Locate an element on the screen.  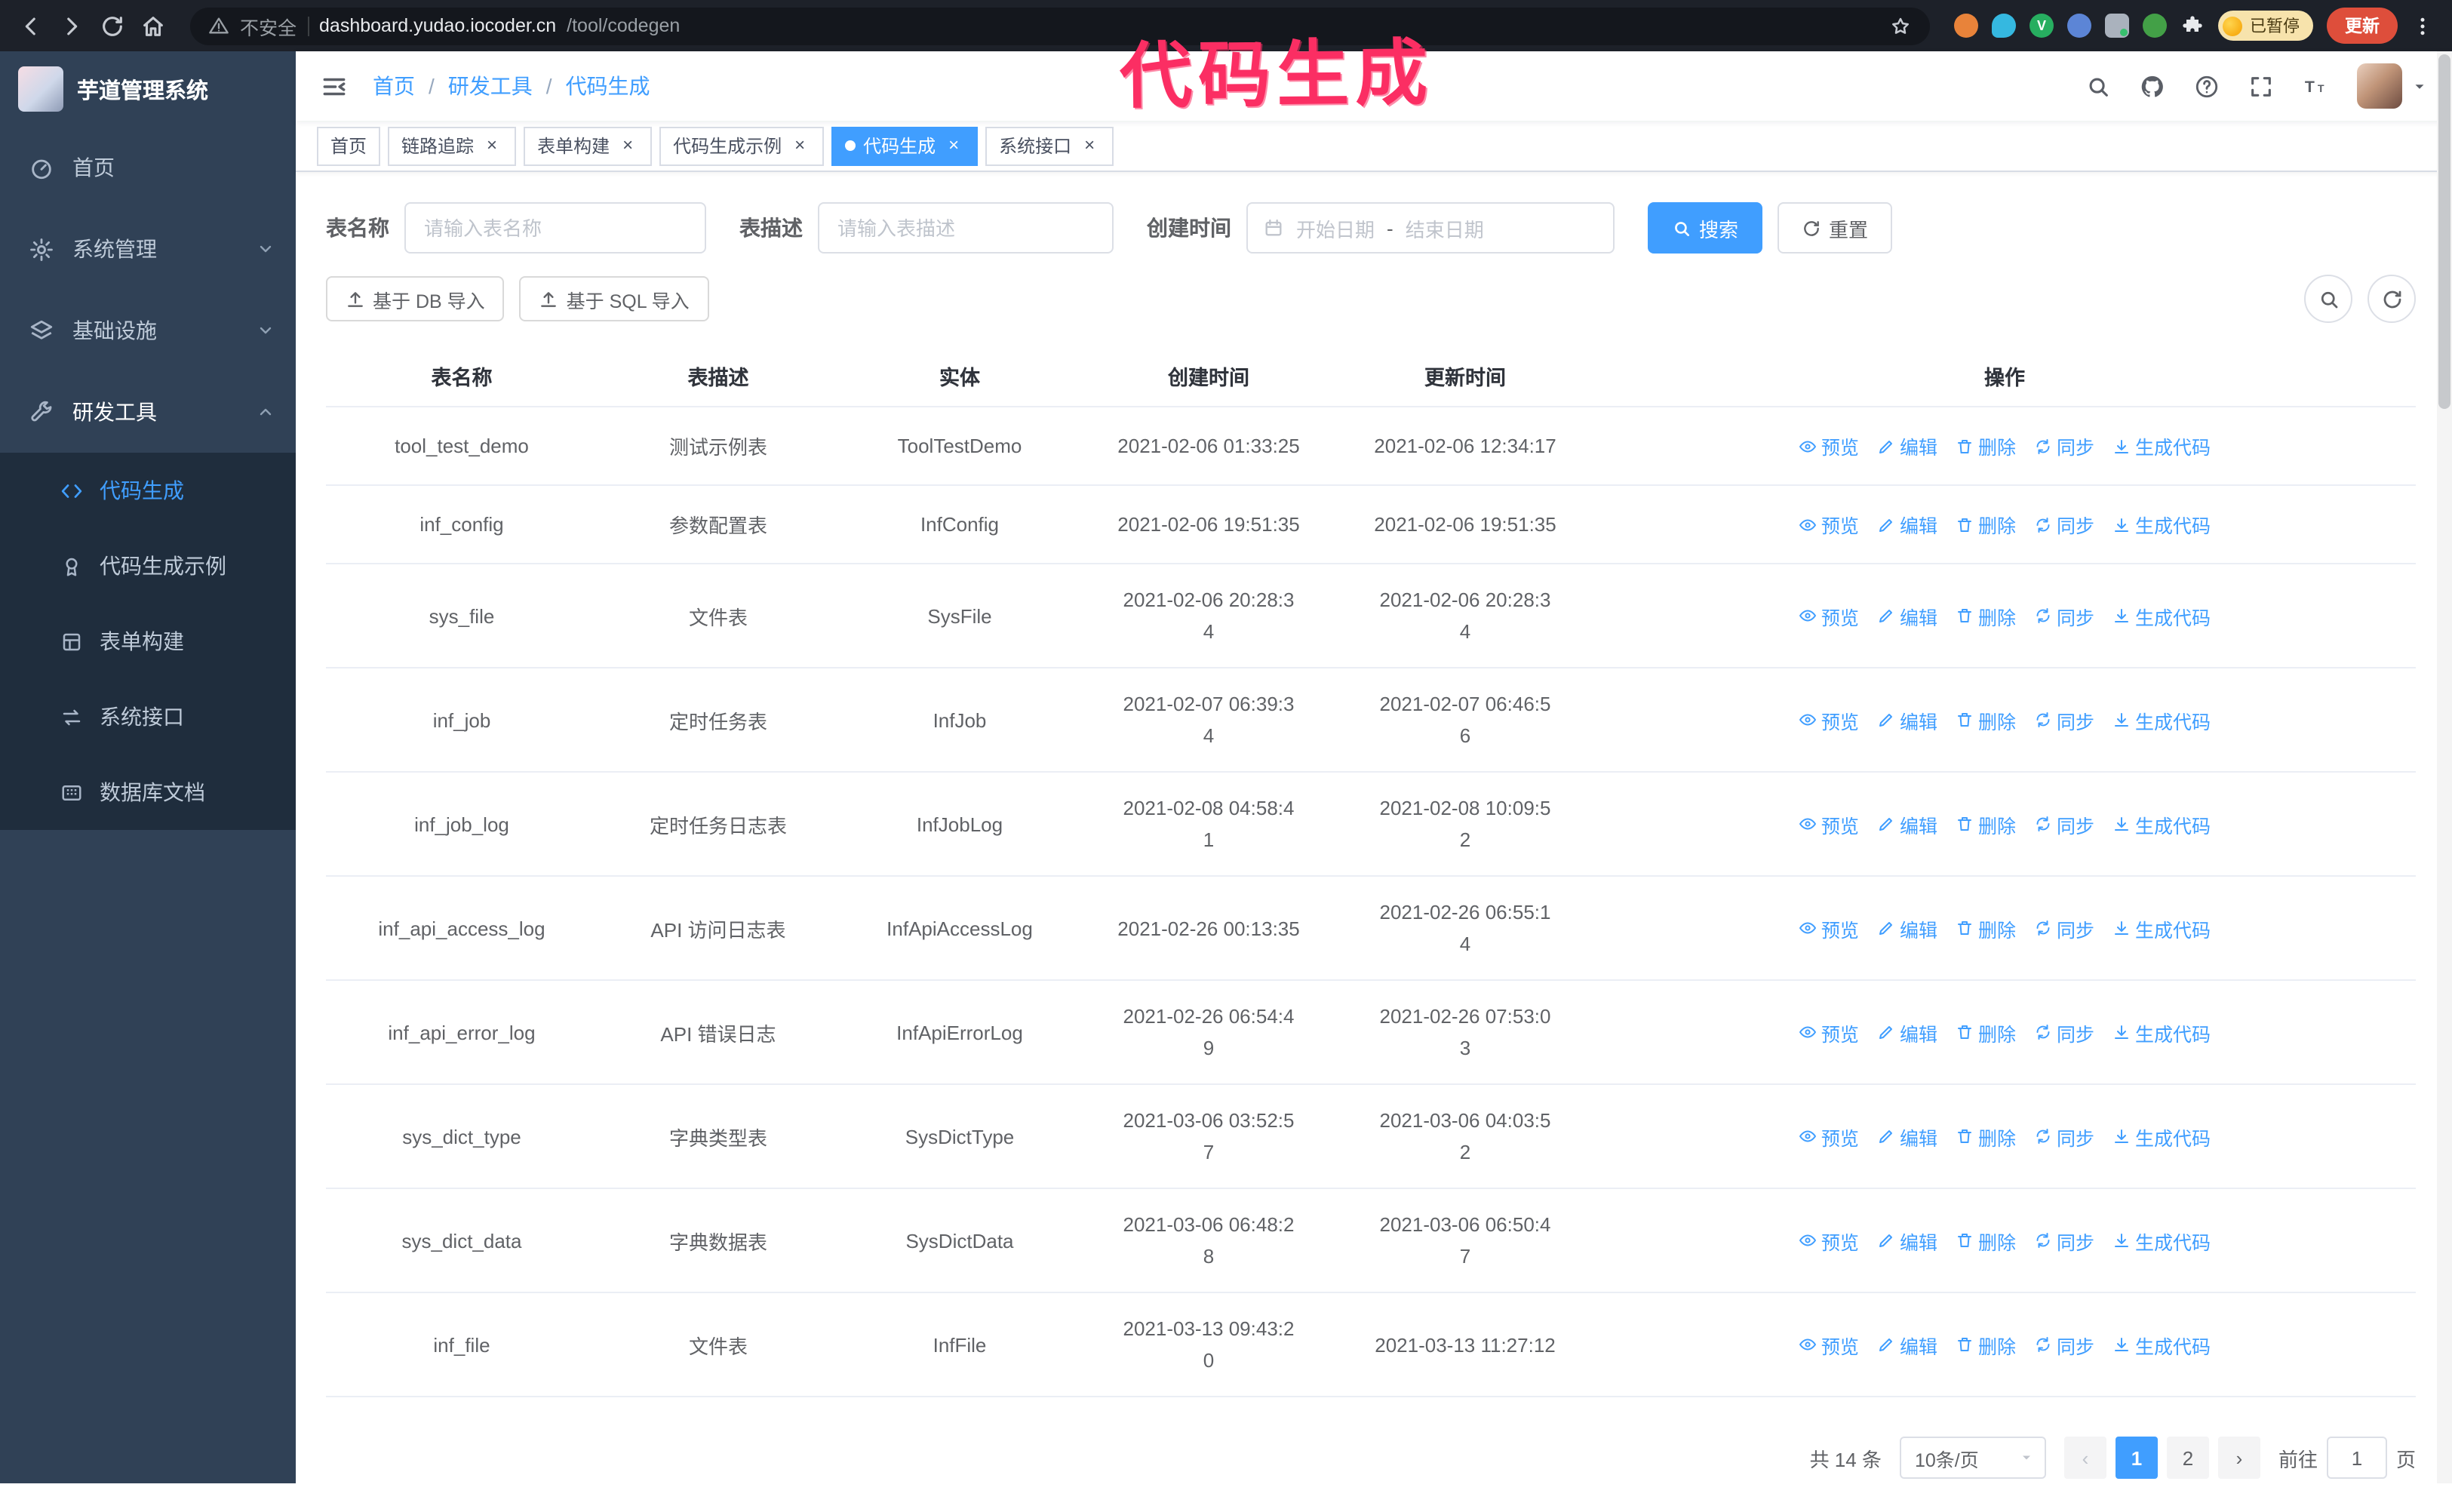
font-size-icon: TT is located at coordinates (2315, 86).